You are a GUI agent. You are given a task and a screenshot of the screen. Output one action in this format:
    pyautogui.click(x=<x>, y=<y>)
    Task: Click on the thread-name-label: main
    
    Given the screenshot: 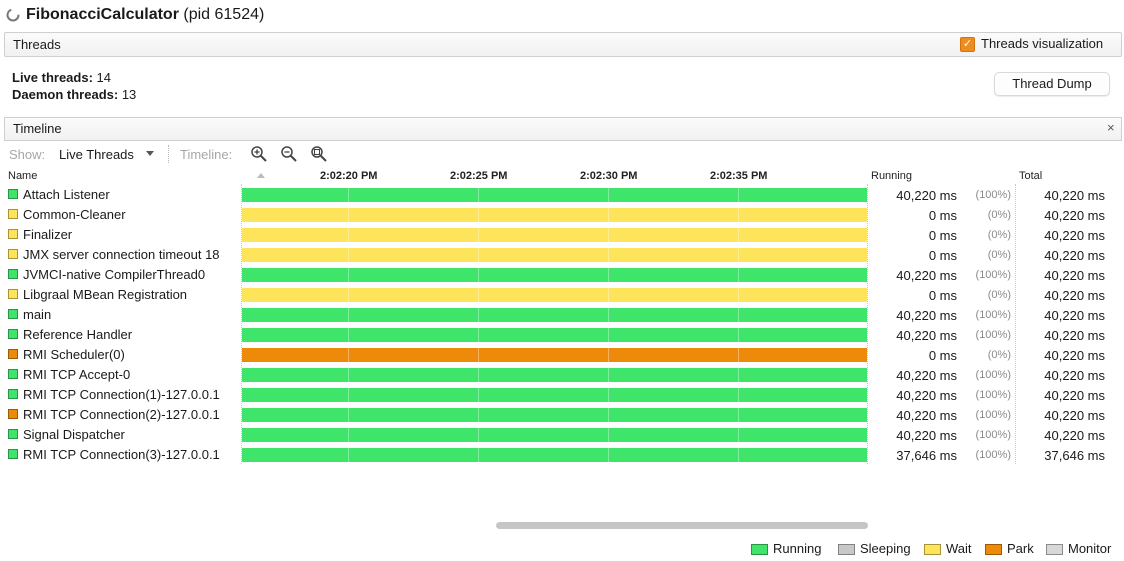 What is the action you would take?
    pyautogui.click(x=37, y=314)
    